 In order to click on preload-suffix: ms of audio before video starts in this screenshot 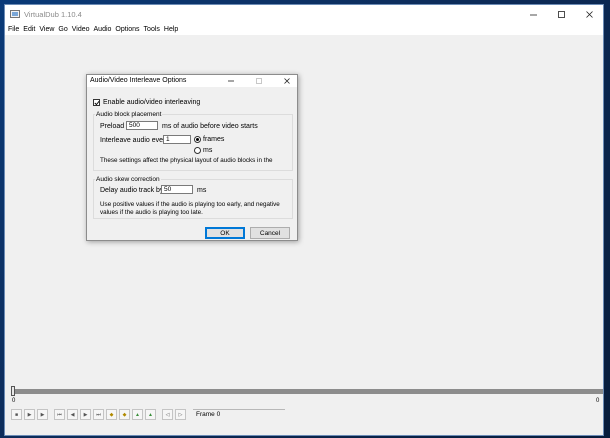, I will do `click(210, 126)`.